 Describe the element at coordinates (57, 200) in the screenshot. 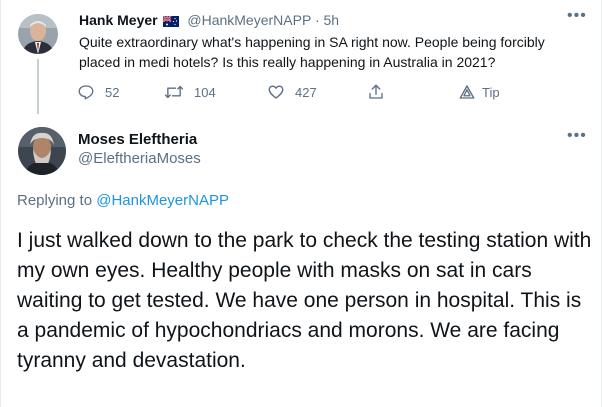

I see `replying-to-prefix: Replying to` at that location.